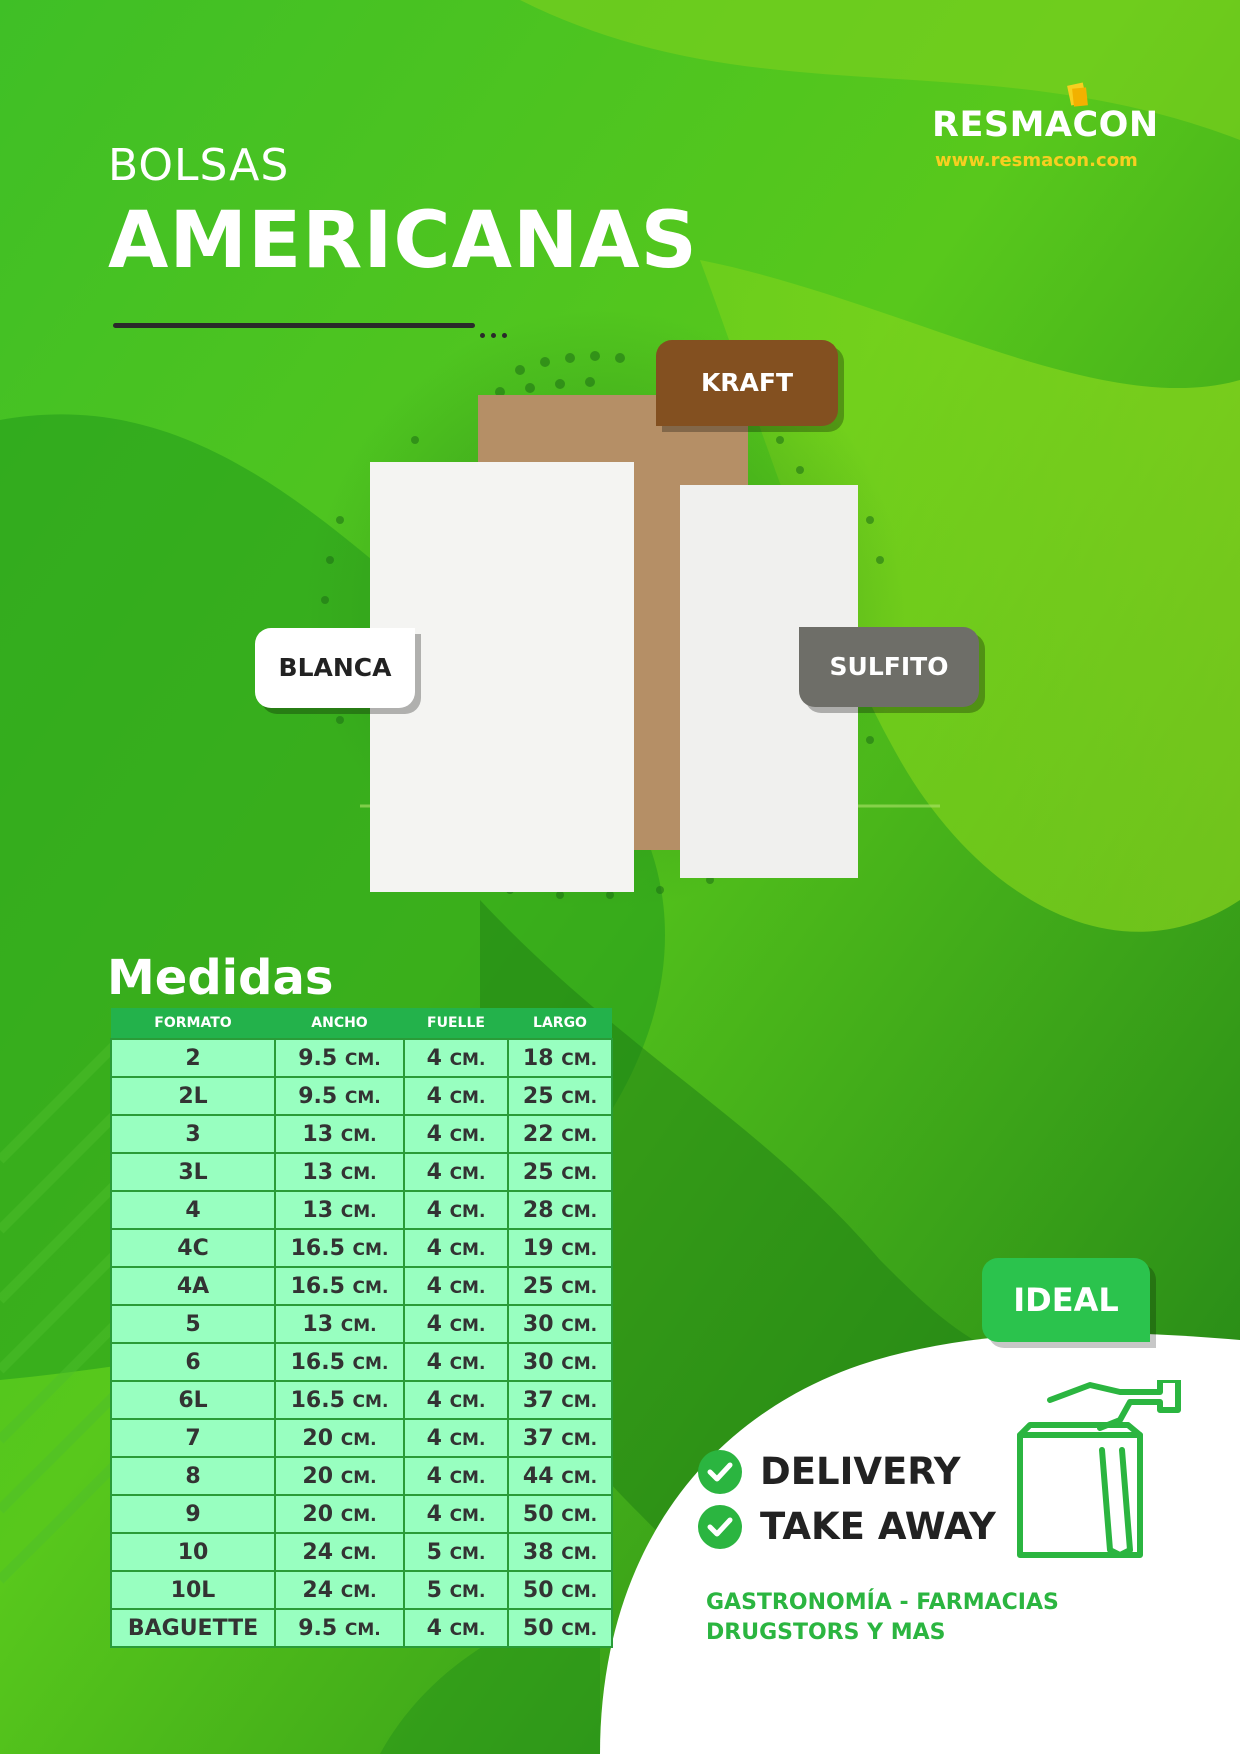  I want to click on uses-line-2: DRUGSTORS Y MAS, so click(826, 1632).